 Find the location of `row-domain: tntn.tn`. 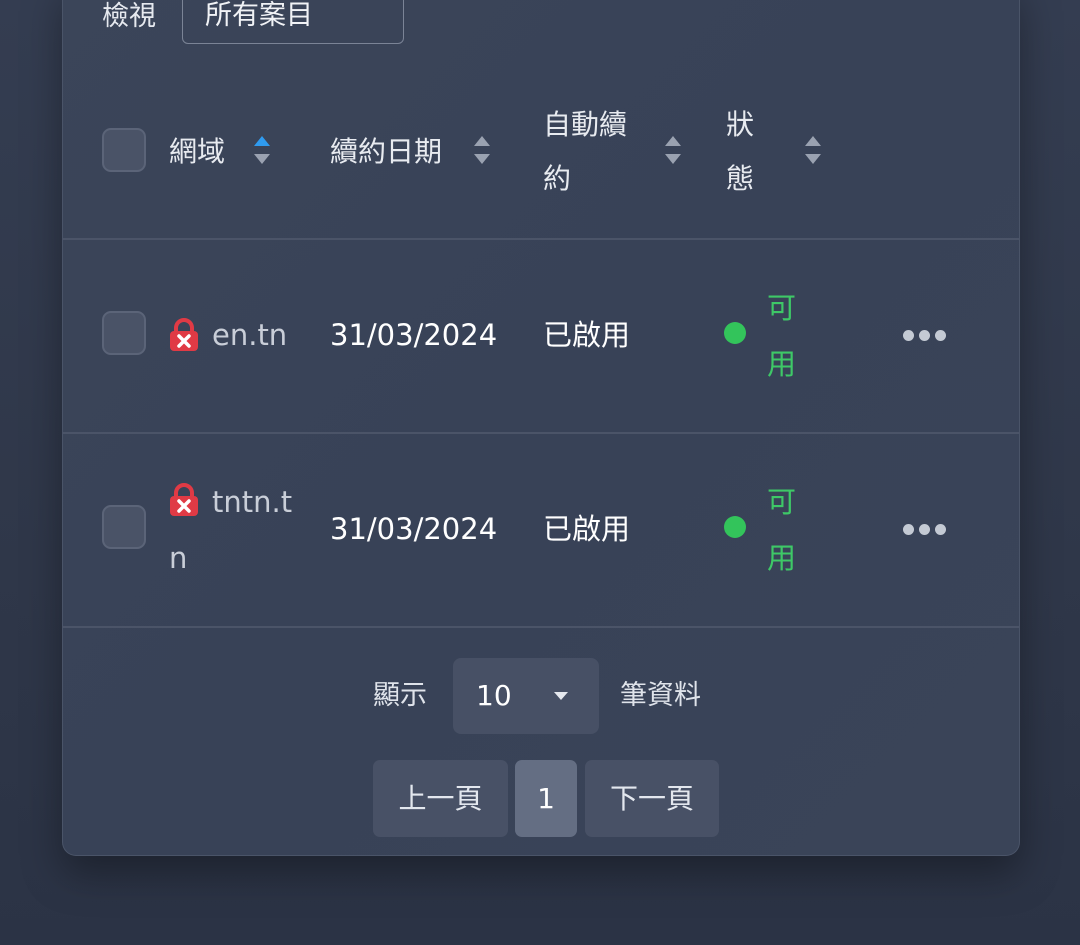

row-domain: tntn.tn is located at coordinates (231, 530).